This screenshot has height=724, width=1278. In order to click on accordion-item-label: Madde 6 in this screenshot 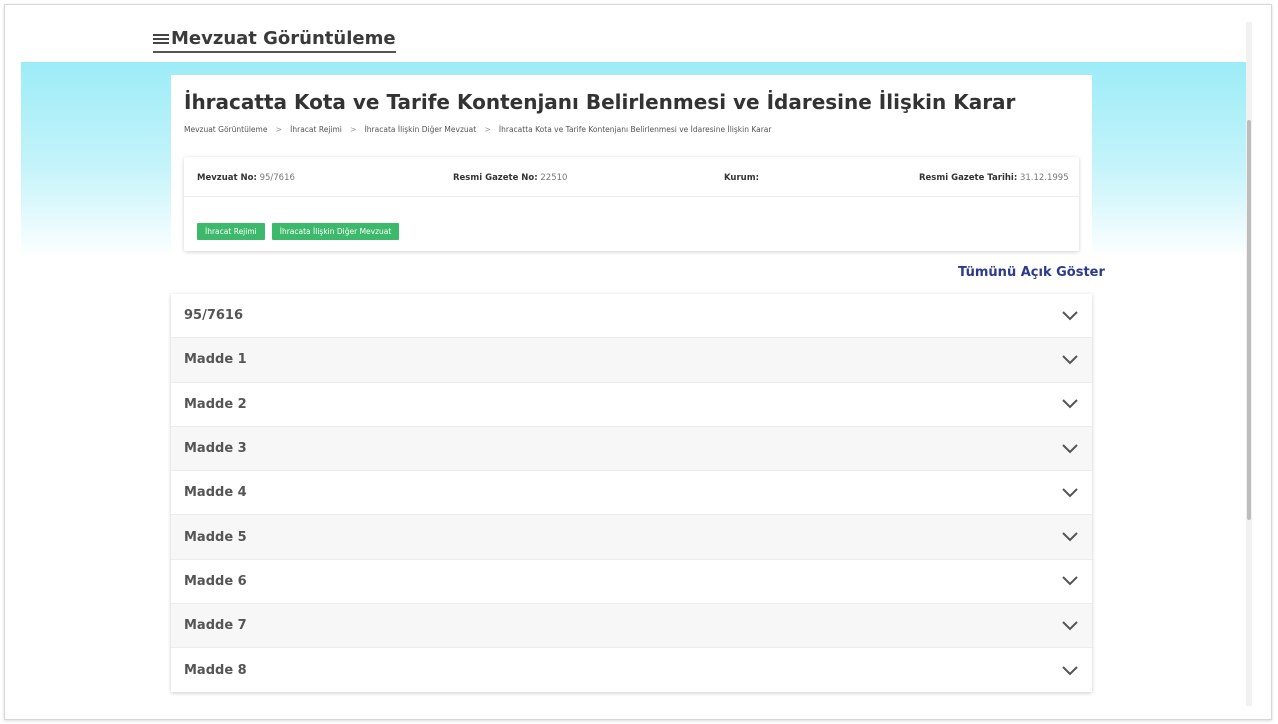, I will do `click(215, 581)`.